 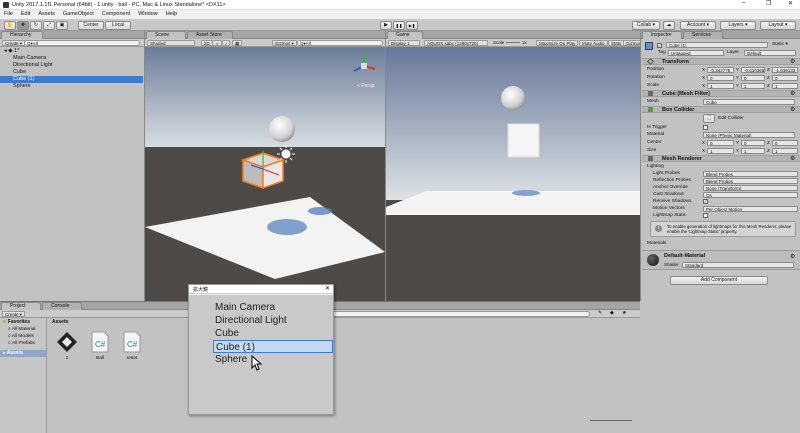 I want to click on active-checkbox: ✓, so click(x=659, y=45).